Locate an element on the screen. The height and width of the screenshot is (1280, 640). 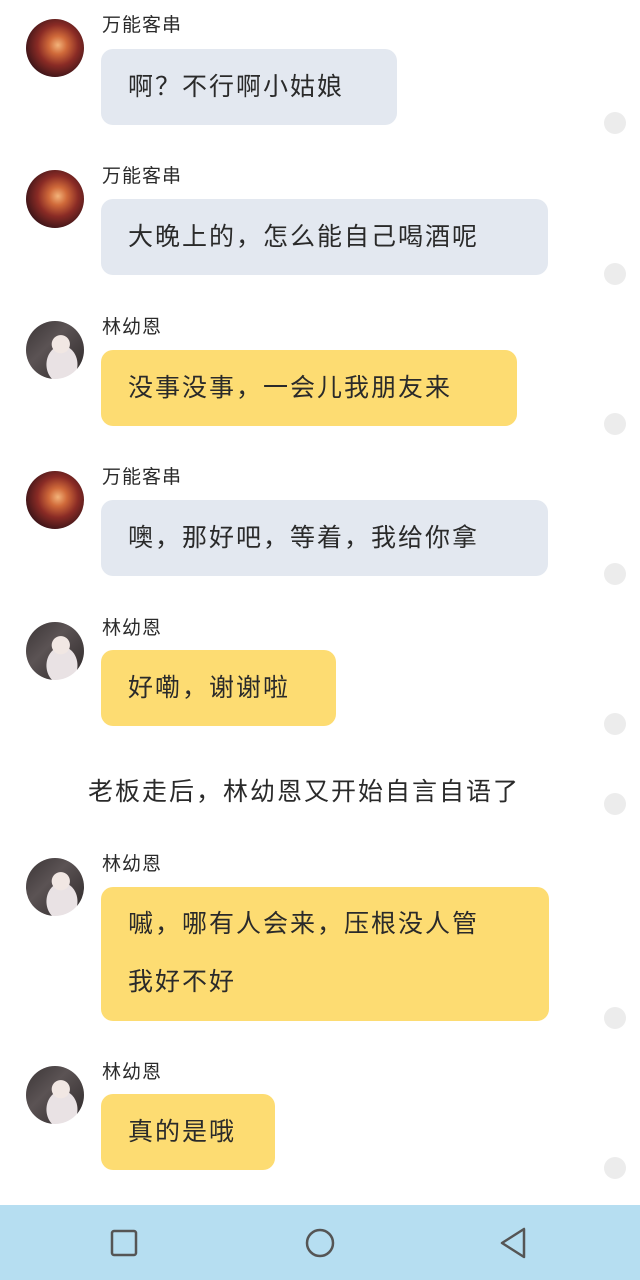
message-line: 嘁，哪有人会来，压根没人管 is located at coordinates (304, 923).